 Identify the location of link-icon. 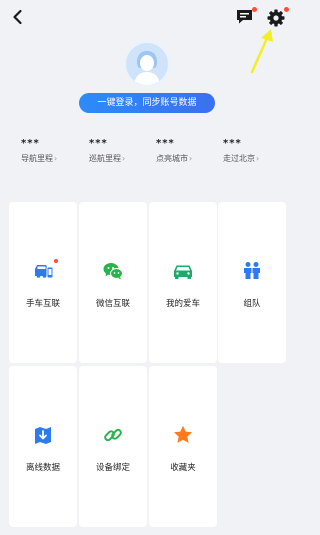
(113, 435).